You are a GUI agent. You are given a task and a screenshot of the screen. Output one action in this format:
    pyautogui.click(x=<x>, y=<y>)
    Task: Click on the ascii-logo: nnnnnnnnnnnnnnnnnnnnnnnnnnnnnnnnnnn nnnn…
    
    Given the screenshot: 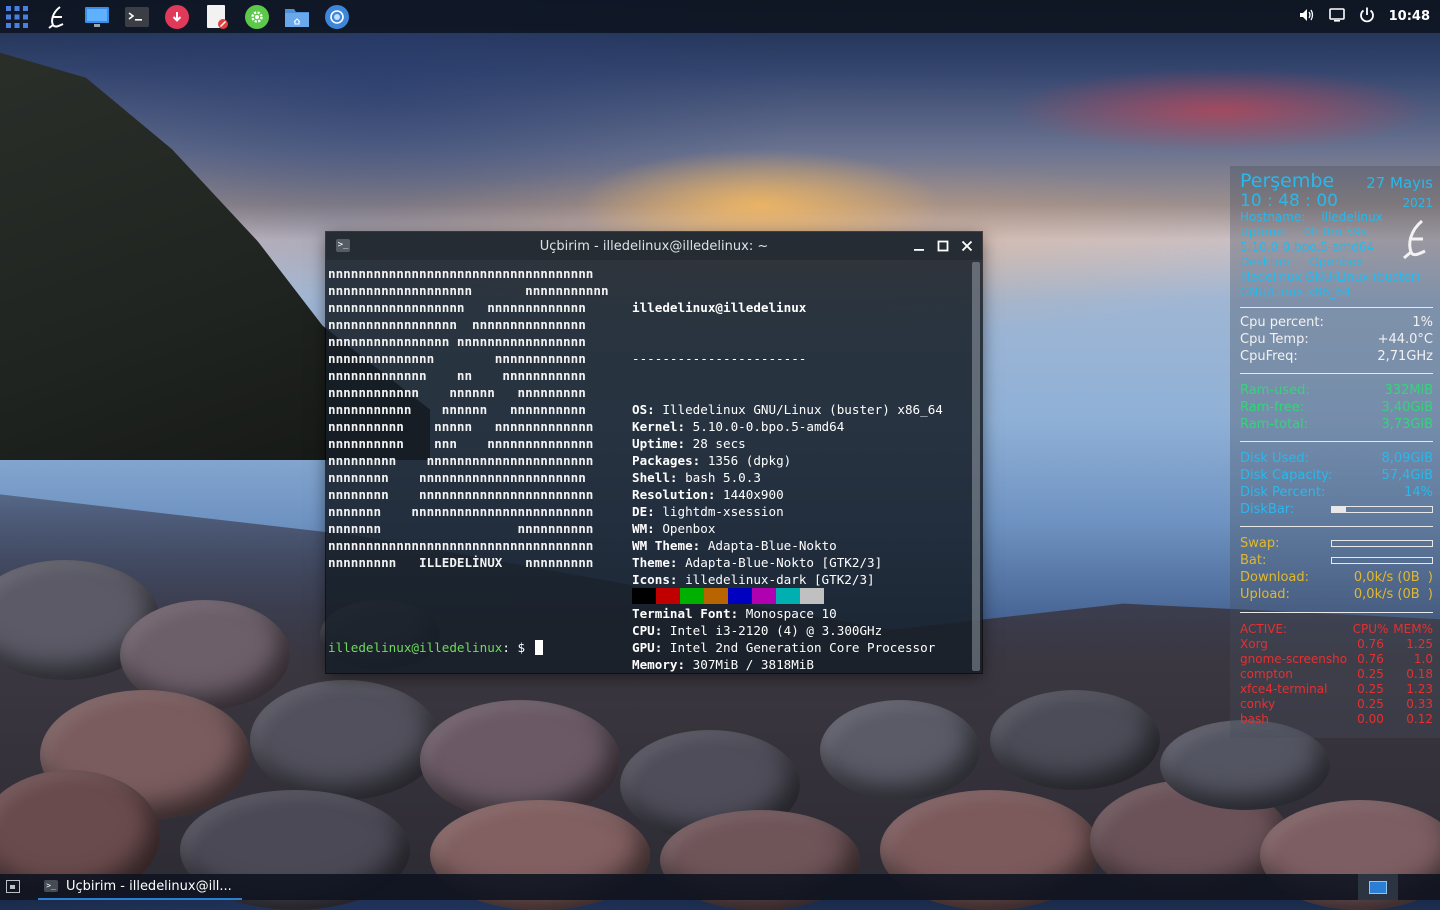 What is the action you would take?
    pyautogui.click(x=468, y=418)
    